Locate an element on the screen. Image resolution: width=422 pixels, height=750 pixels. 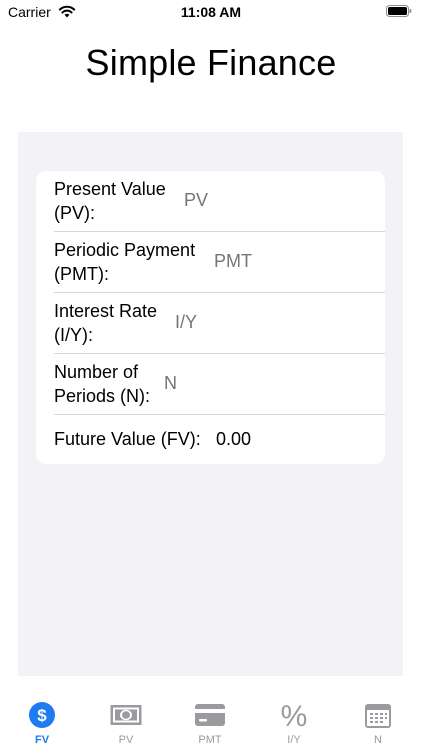
number-of-periods-input is located at coordinates (224, 383).